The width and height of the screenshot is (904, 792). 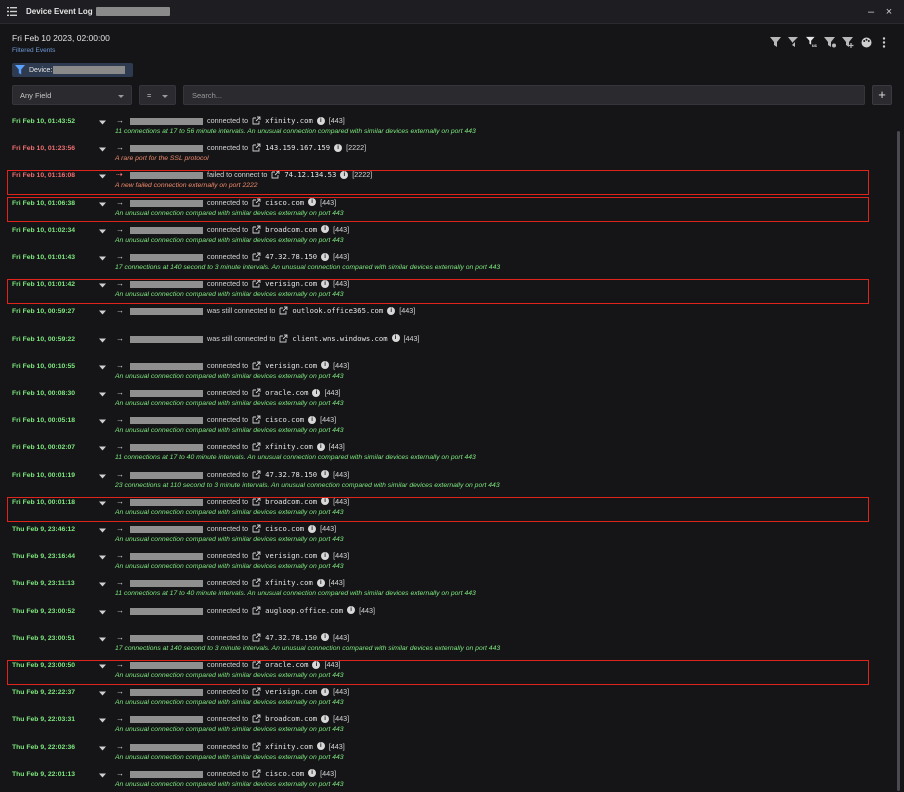 I want to click on destination-host: 74.12.134.53, so click(x=310, y=174).